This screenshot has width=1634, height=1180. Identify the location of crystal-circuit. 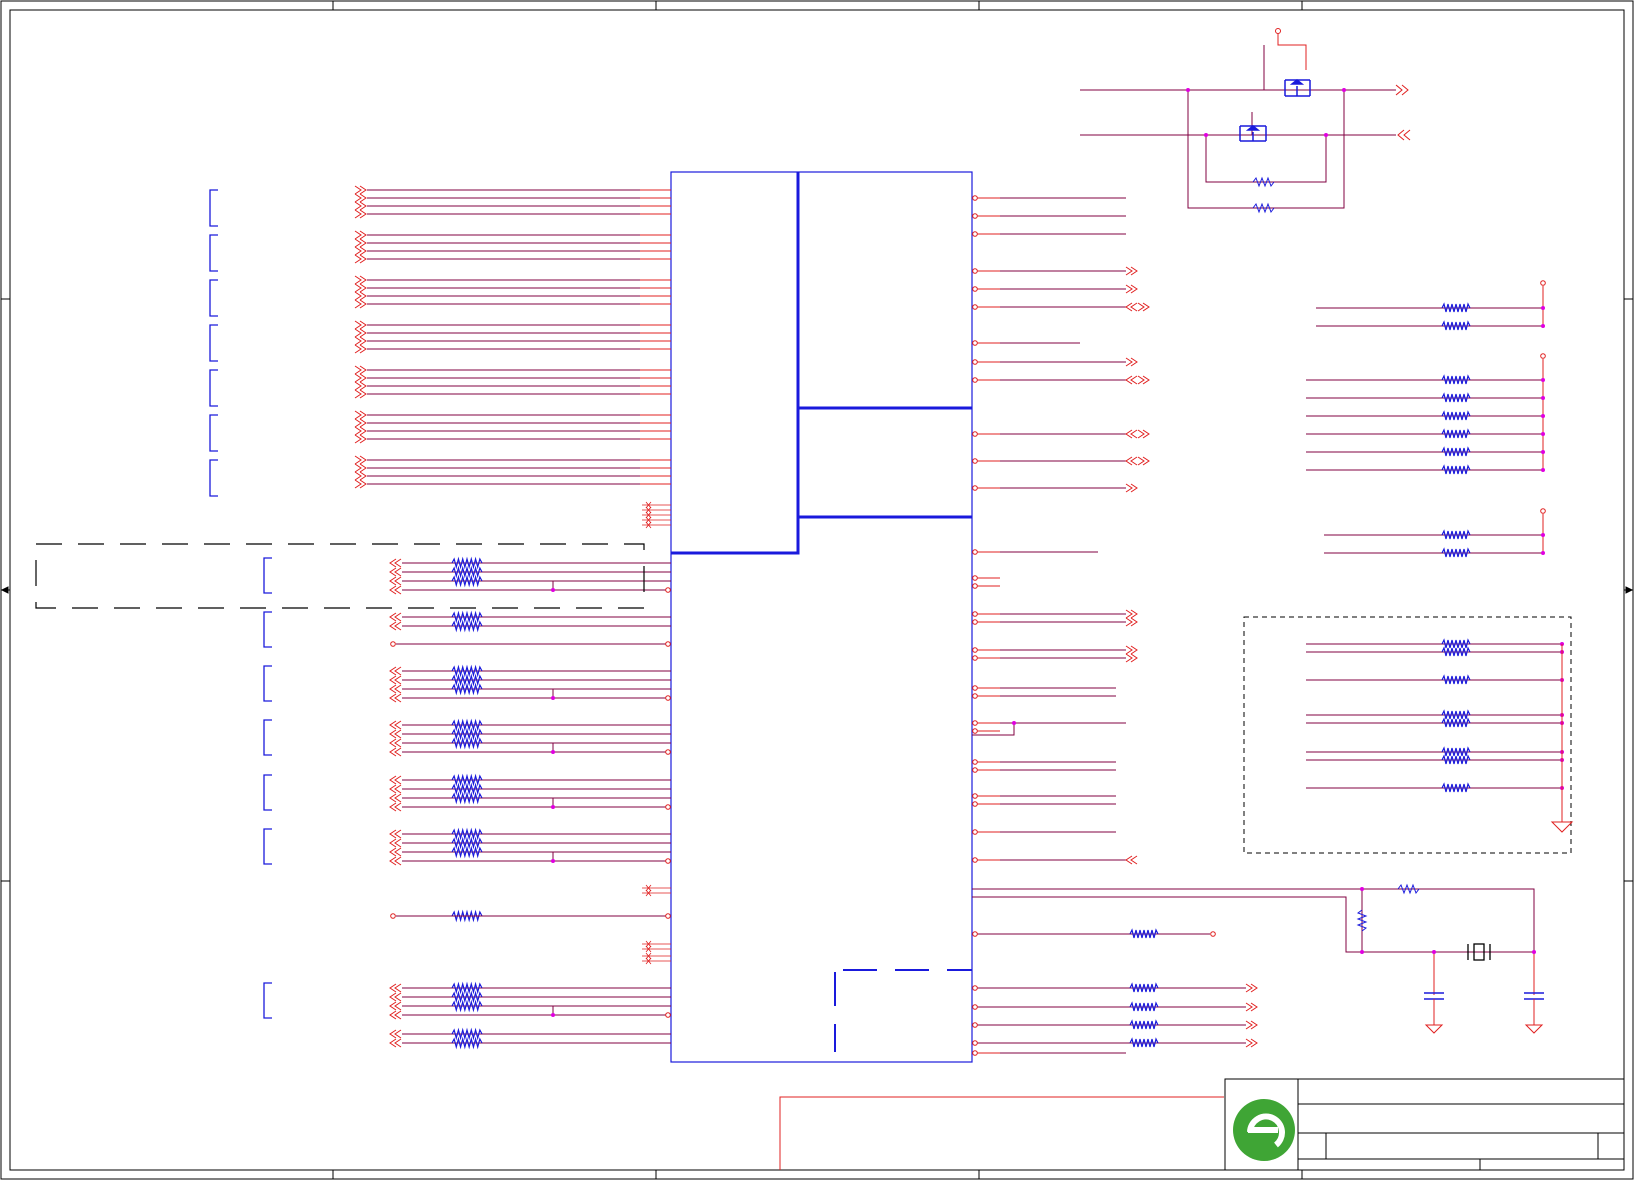
(1258, 958).